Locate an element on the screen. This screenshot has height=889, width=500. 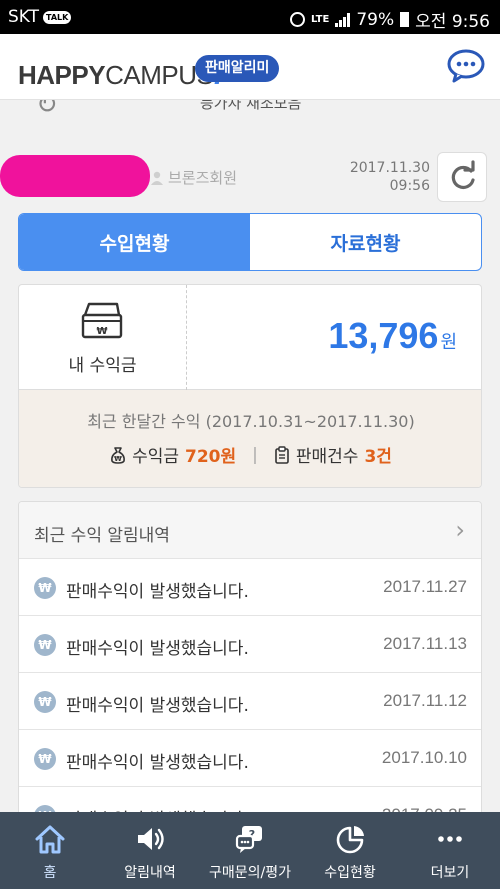
earnings-amount-unit: 원 is located at coordinates (448, 342).